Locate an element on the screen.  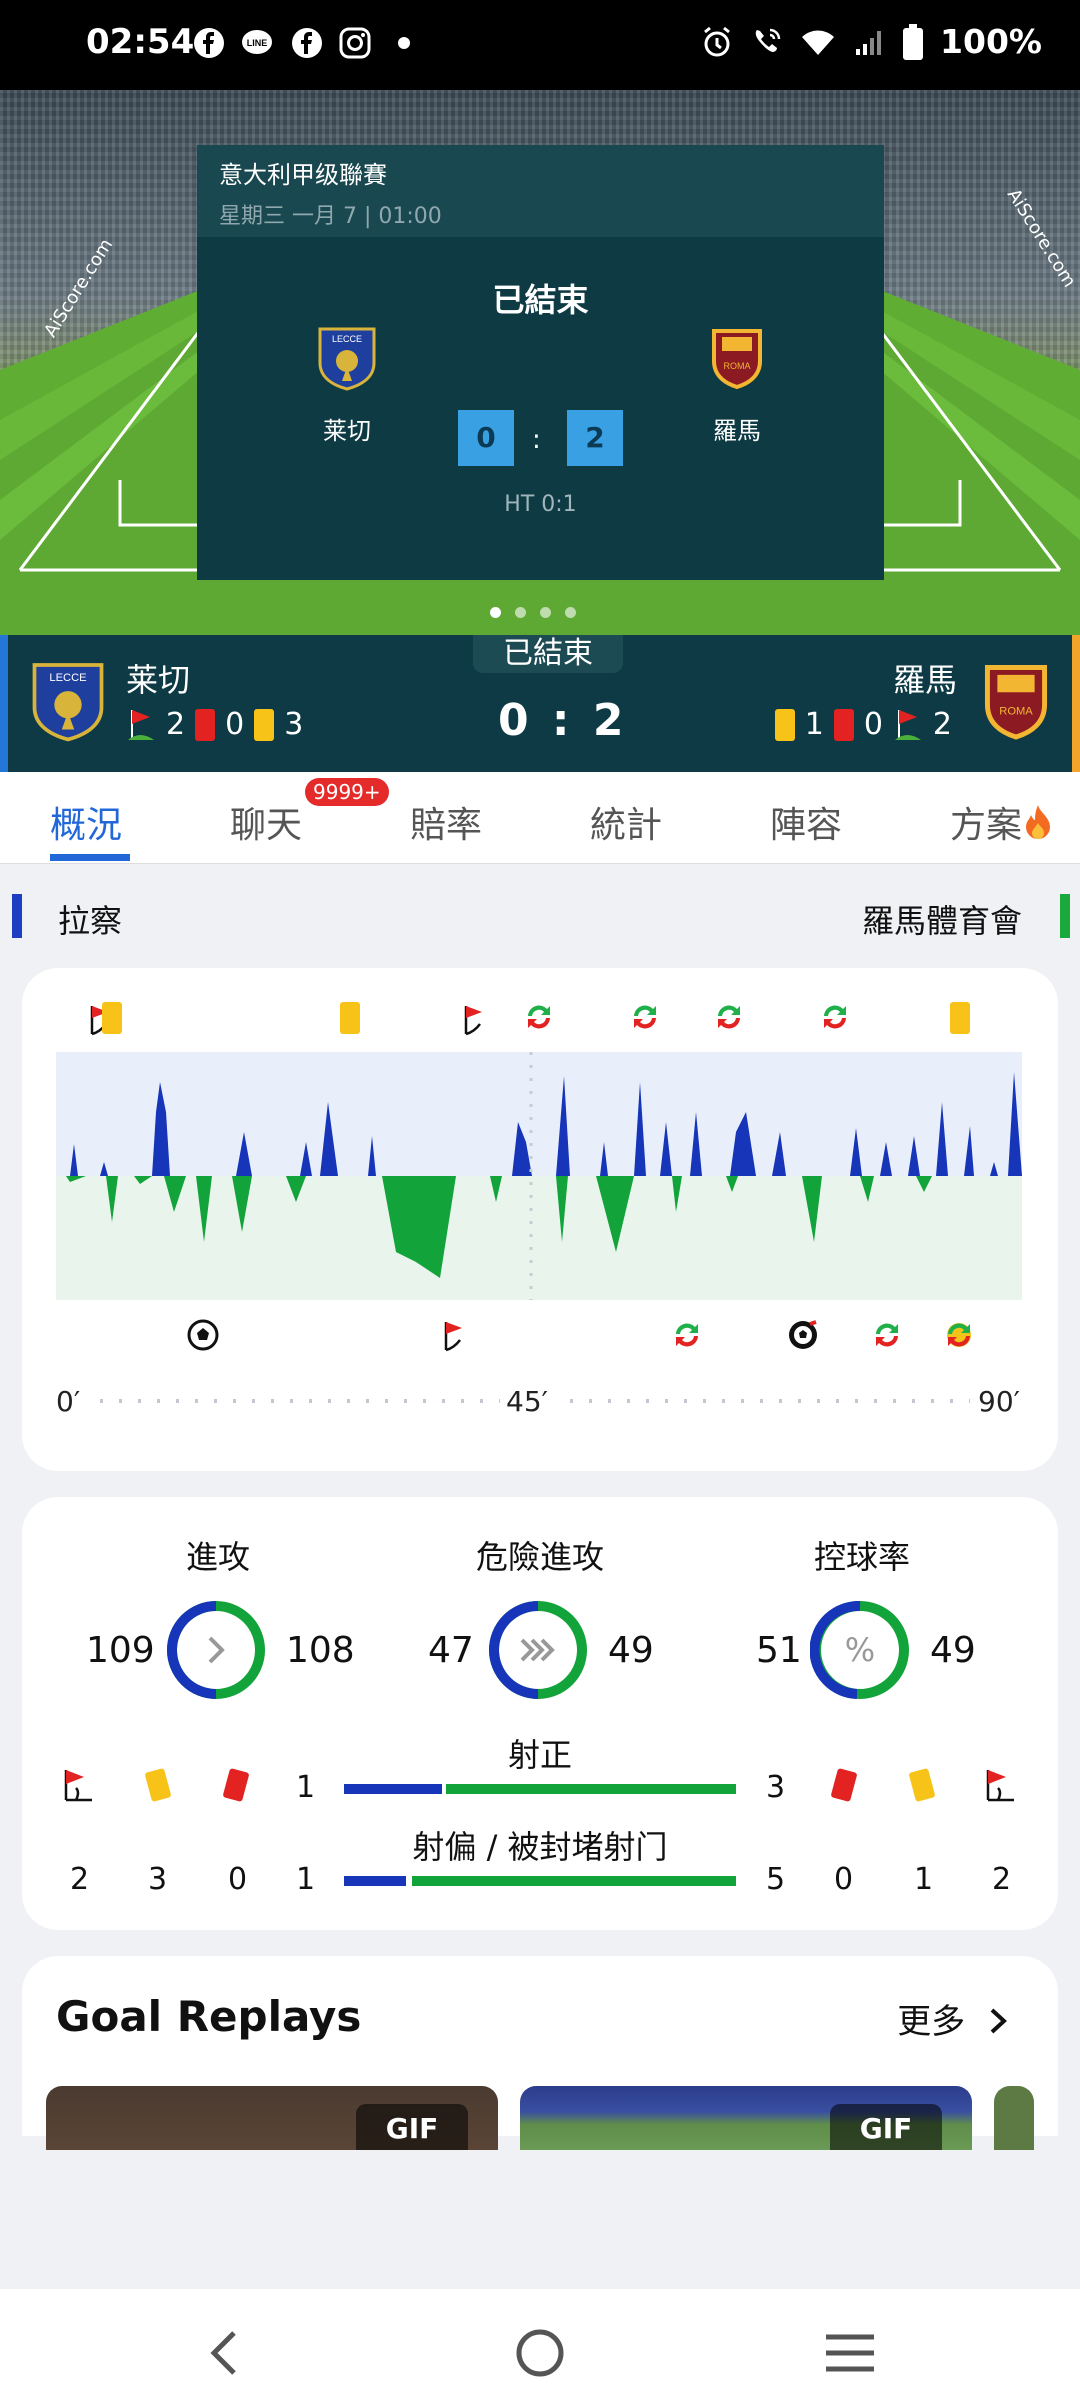
battery-icon is located at coordinates (913, 41).